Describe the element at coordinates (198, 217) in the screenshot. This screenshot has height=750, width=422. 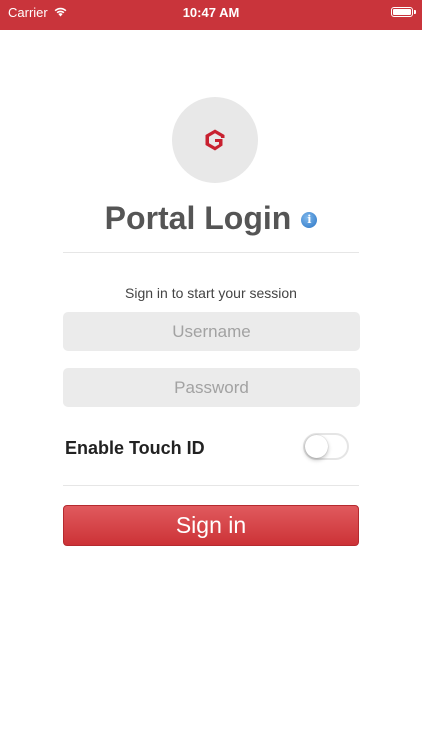
I see `page-title: Portal Login` at that location.